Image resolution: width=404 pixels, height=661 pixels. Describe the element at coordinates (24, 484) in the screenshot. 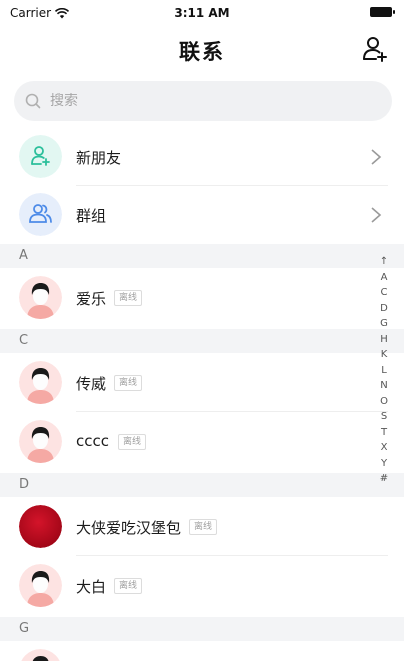

I see `section-letter: D` at that location.